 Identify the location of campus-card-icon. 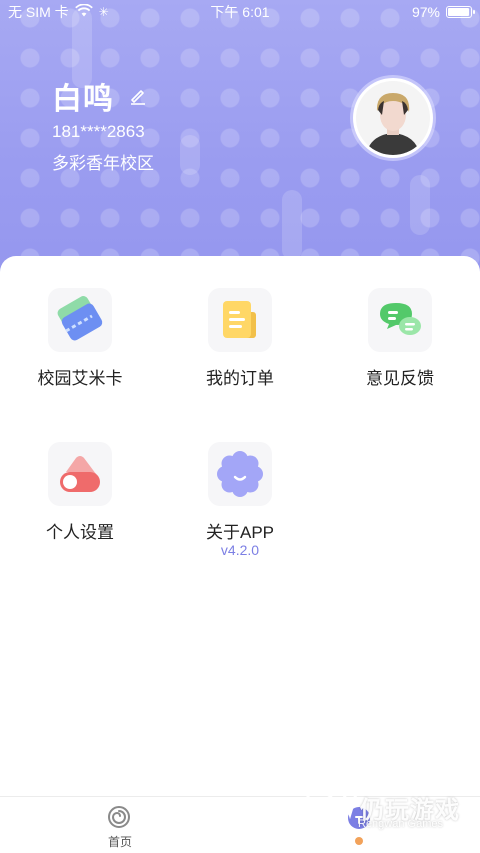
(80, 320).